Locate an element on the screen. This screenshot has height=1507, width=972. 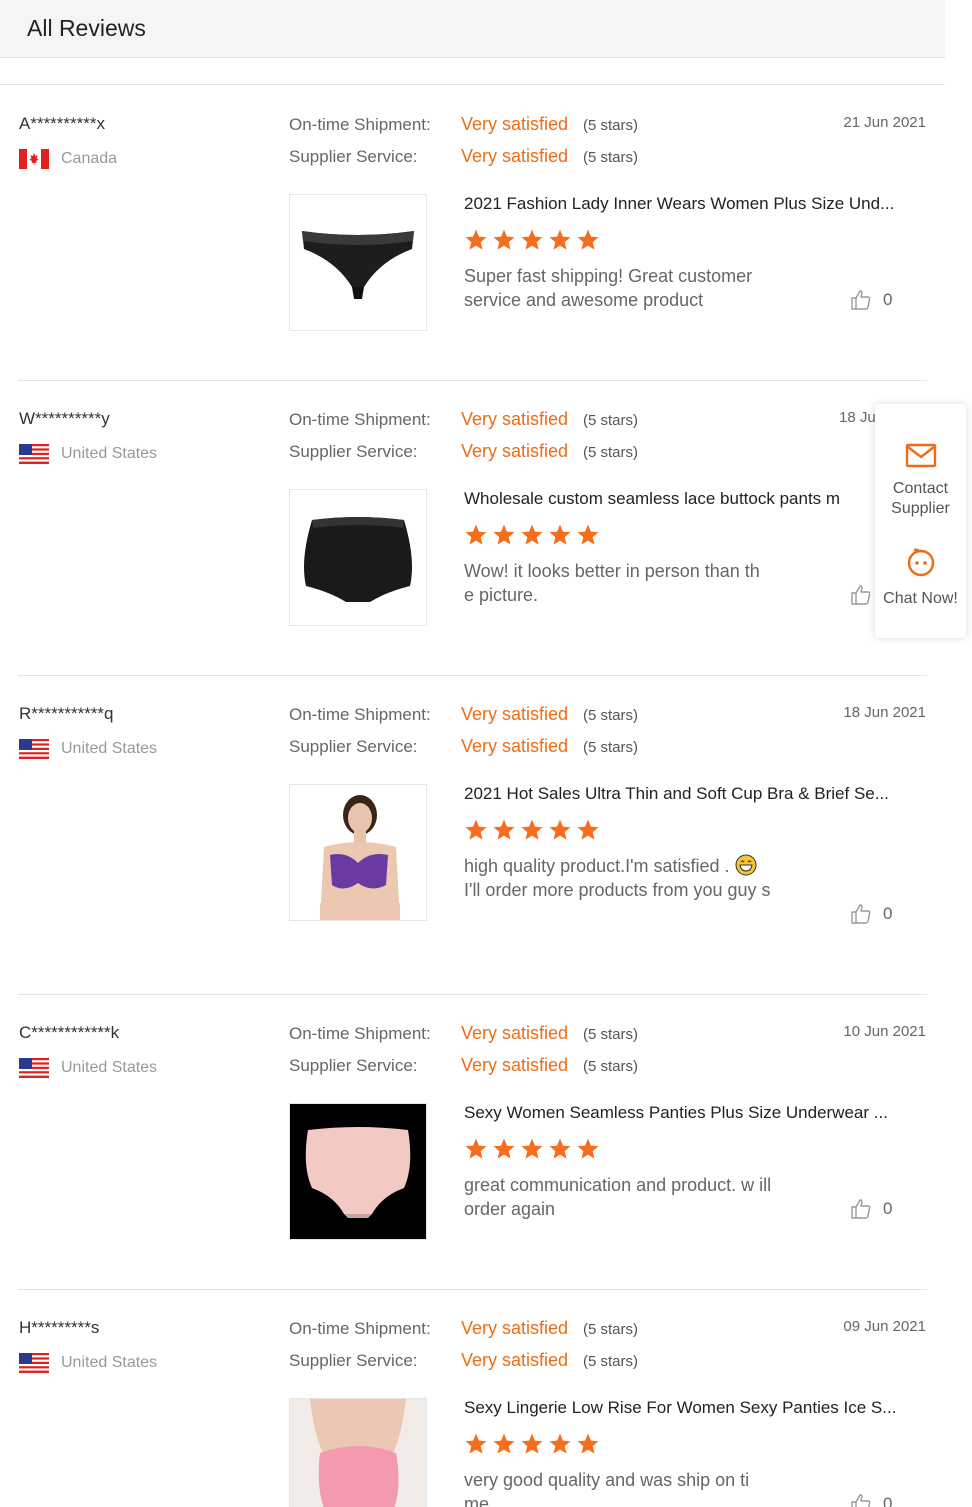
chat-now-button: Chat Now! is located at coordinates (920, 577).